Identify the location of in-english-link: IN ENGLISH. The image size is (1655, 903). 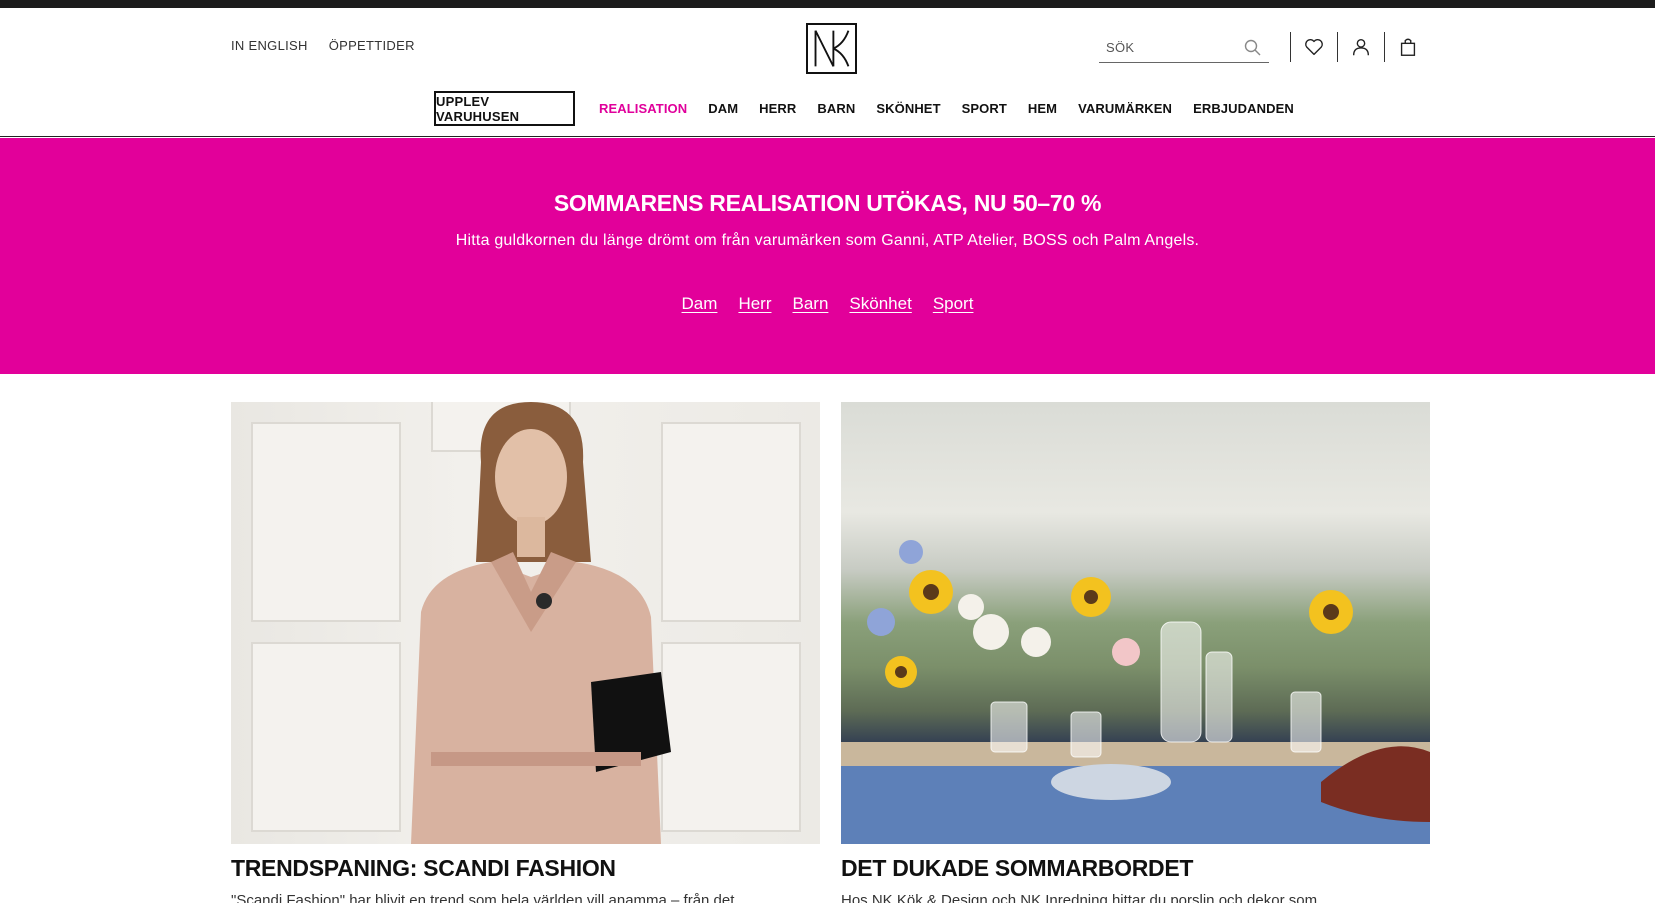
(269, 45).